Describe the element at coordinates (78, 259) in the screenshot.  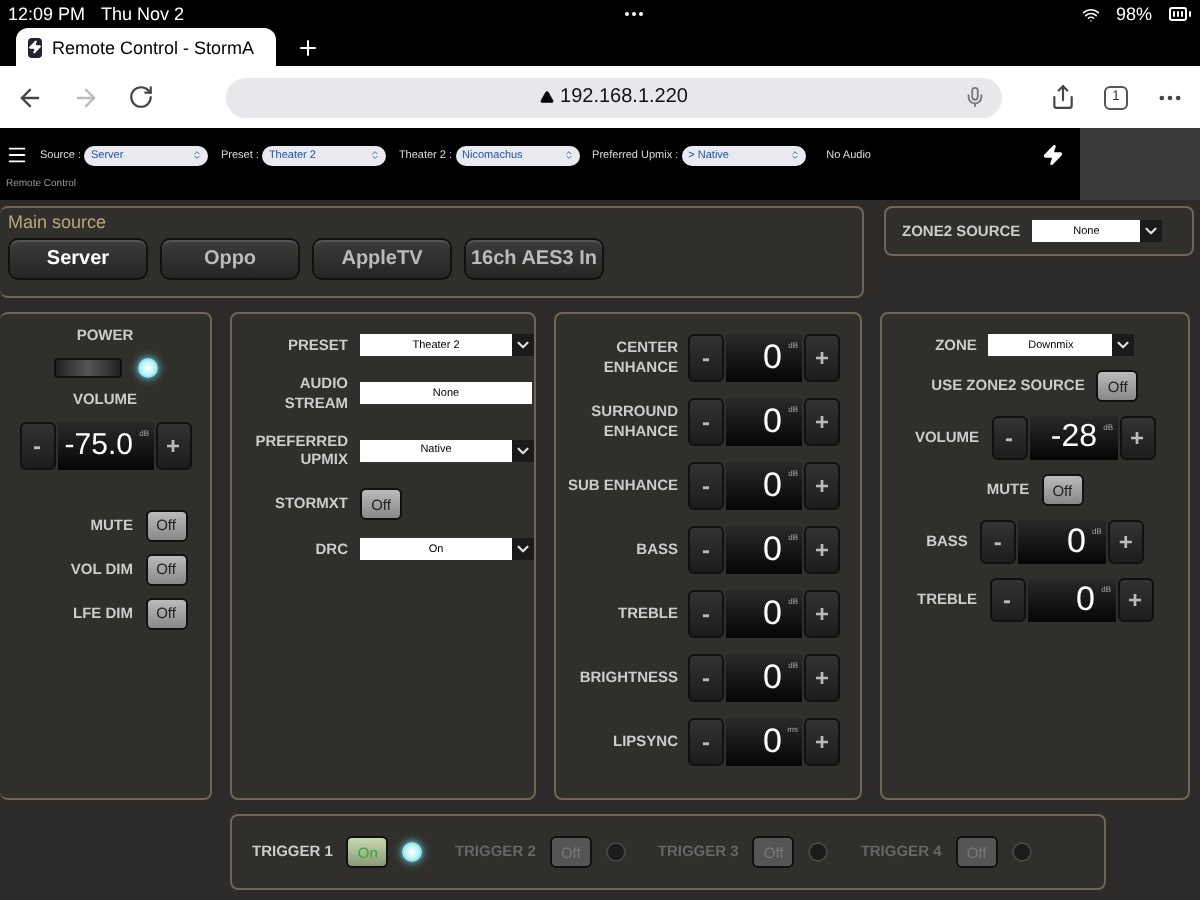
I see `source-button: Server` at that location.